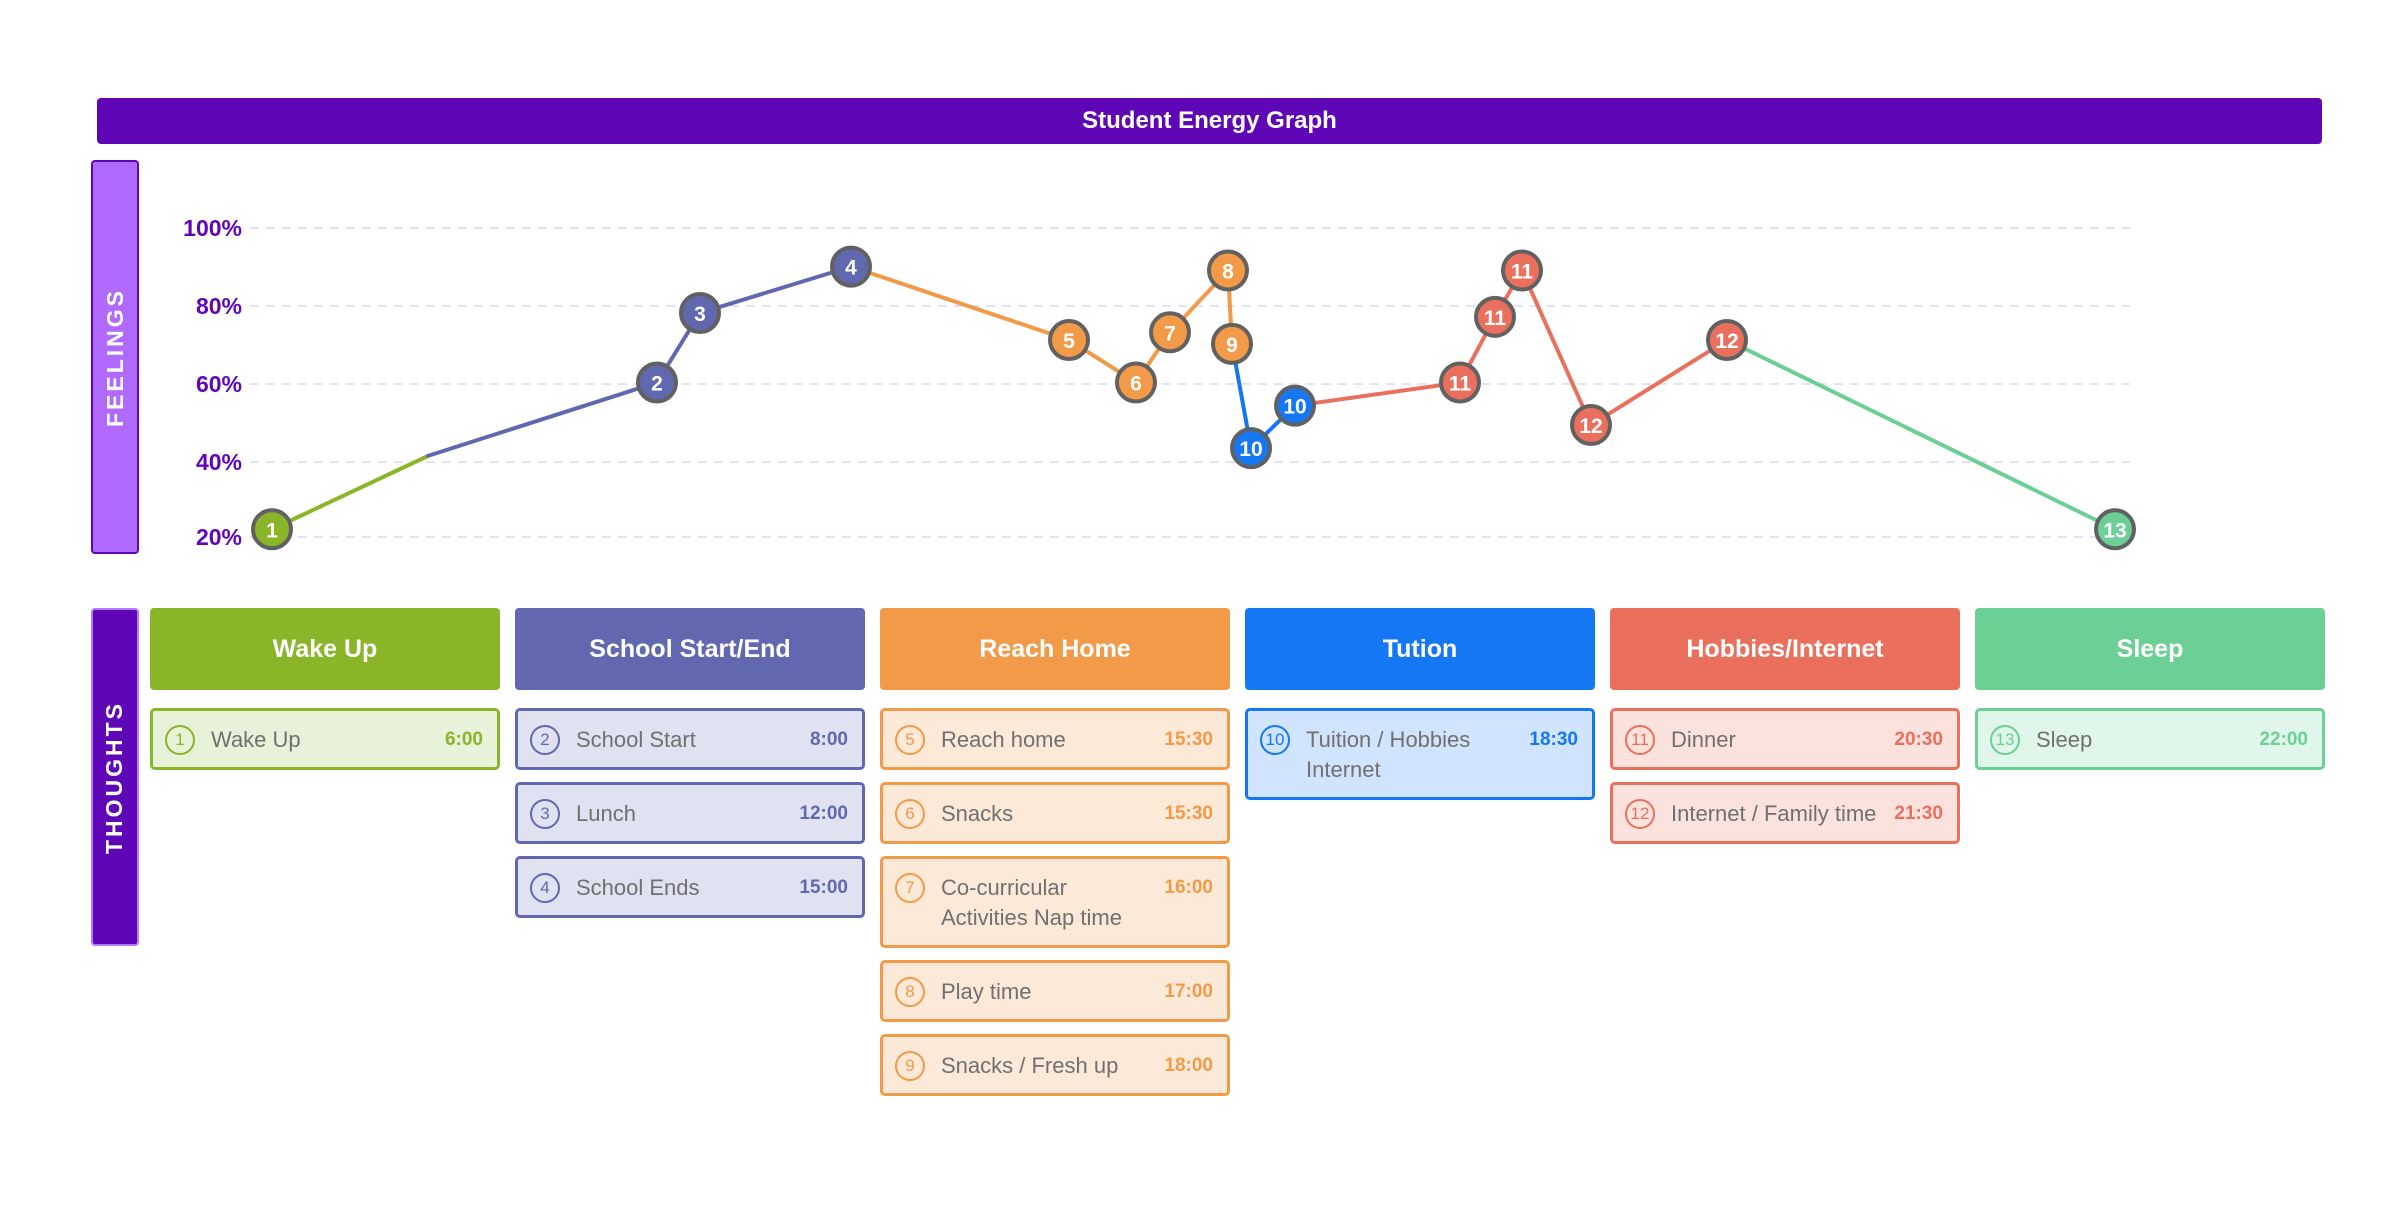 This screenshot has height=1206, width=2400. What do you see at coordinates (1232, 345) in the screenshot?
I see `point-label: 9` at bounding box center [1232, 345].